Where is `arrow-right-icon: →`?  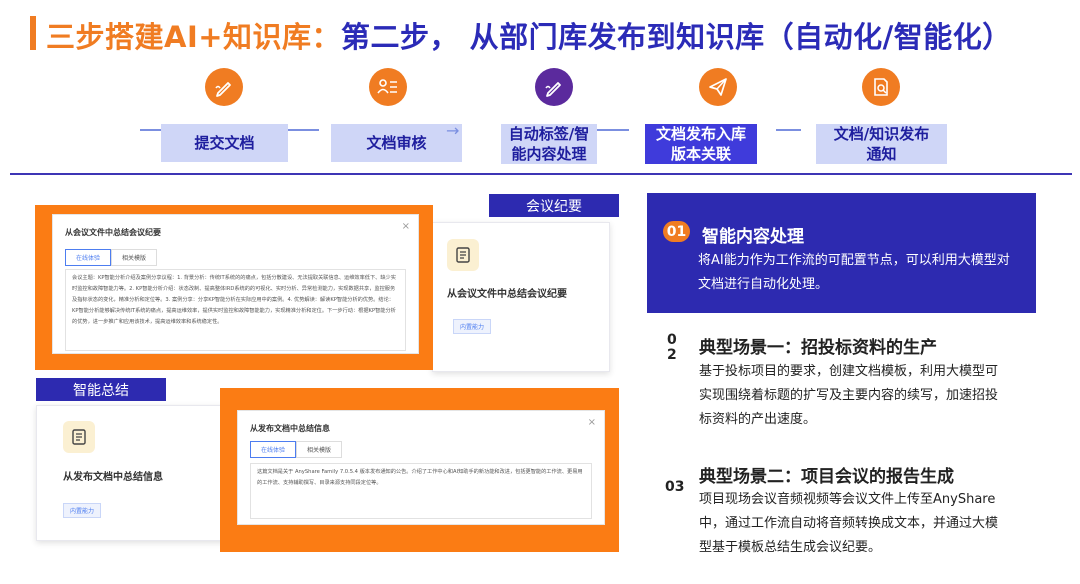
arrow-right-icon: → is located at coordinates (453, 130).